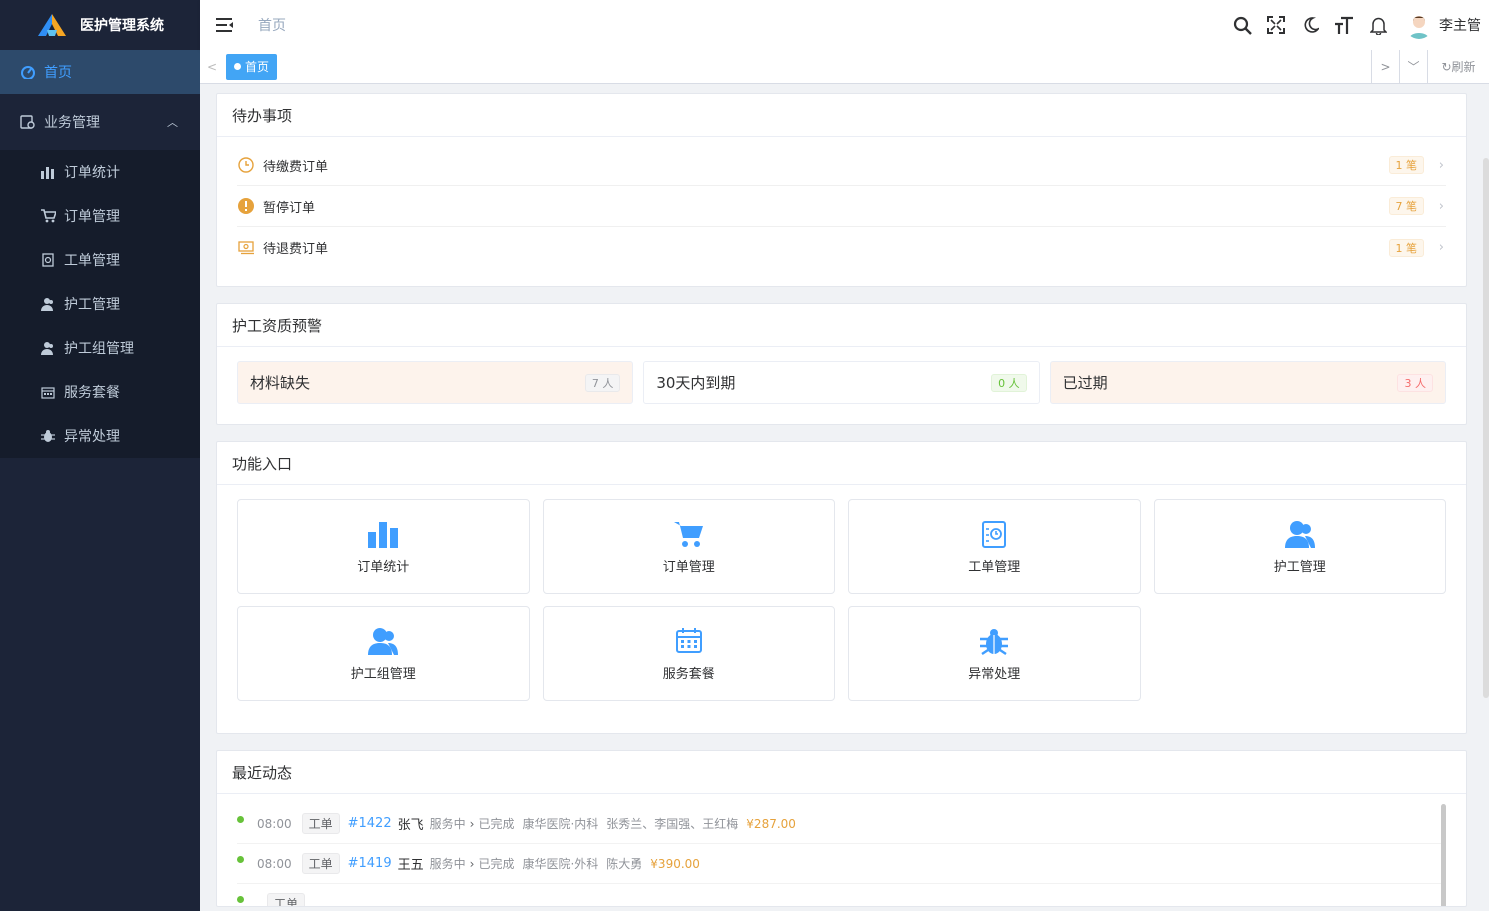  What do you see at coordinates (100, 72) in the screenshot?
I see `sidebar-item-home: 首页` at bounding box center [100, 72].